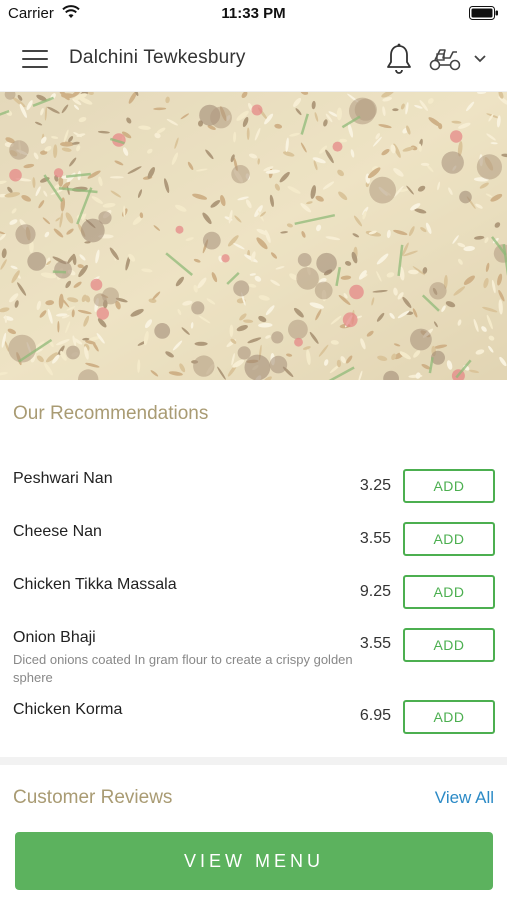  What do you see at coordinates (54, 637) in the screenshot?
I see `item-name: Onion Bhaji` at bounding box center [54, 637].